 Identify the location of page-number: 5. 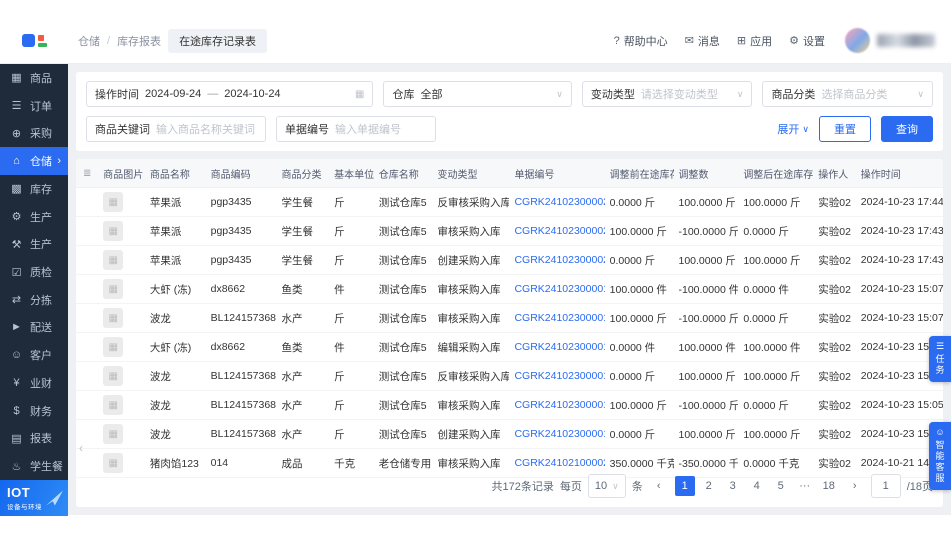
(781, 486).